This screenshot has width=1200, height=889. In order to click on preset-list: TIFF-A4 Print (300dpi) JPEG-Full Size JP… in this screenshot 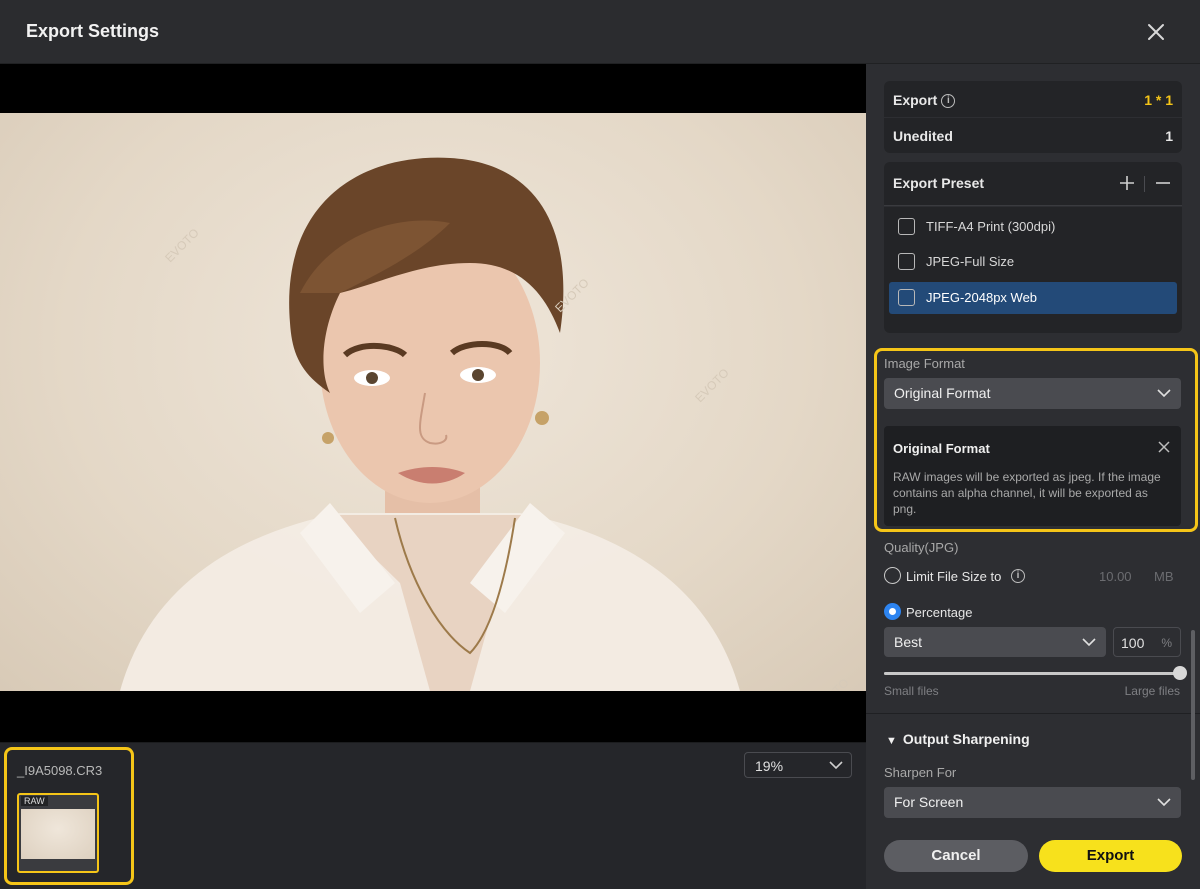, I will do `click(1033, 270)`.